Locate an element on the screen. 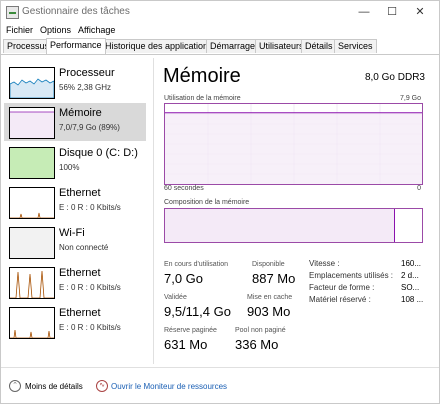 This screenshot has width=440, height=404. menu-options: Options is located at coordinates (55, 30).